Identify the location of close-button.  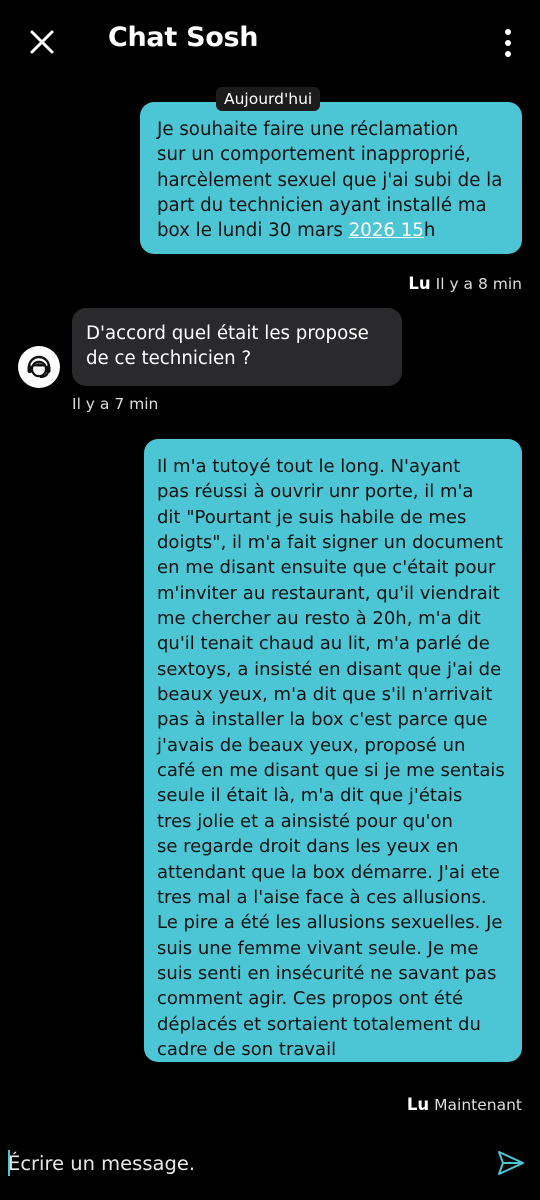
(42, 42).